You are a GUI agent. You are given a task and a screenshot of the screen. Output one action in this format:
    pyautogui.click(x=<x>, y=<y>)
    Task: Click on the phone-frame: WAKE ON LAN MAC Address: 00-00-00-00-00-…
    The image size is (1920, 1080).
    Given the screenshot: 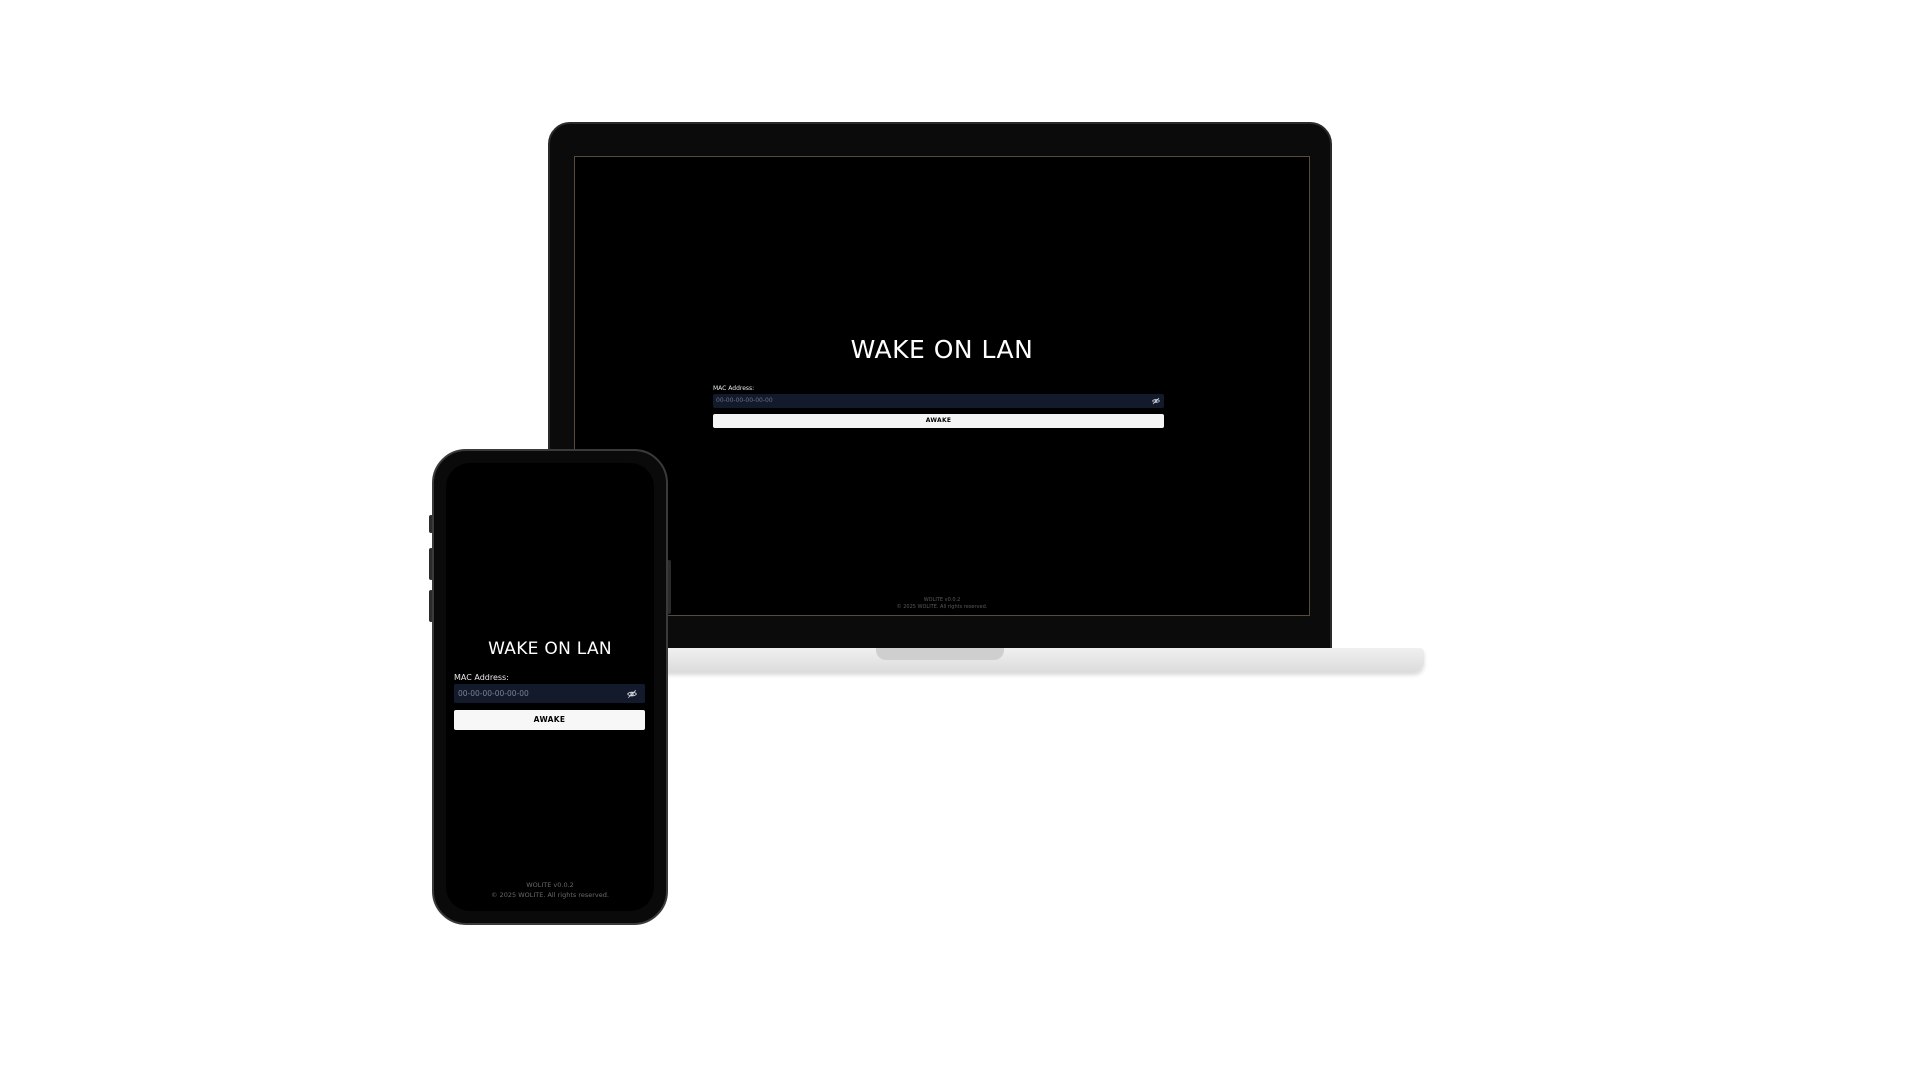 What is the action you would take?
    pyautogui.click(x=550, y=687)
    